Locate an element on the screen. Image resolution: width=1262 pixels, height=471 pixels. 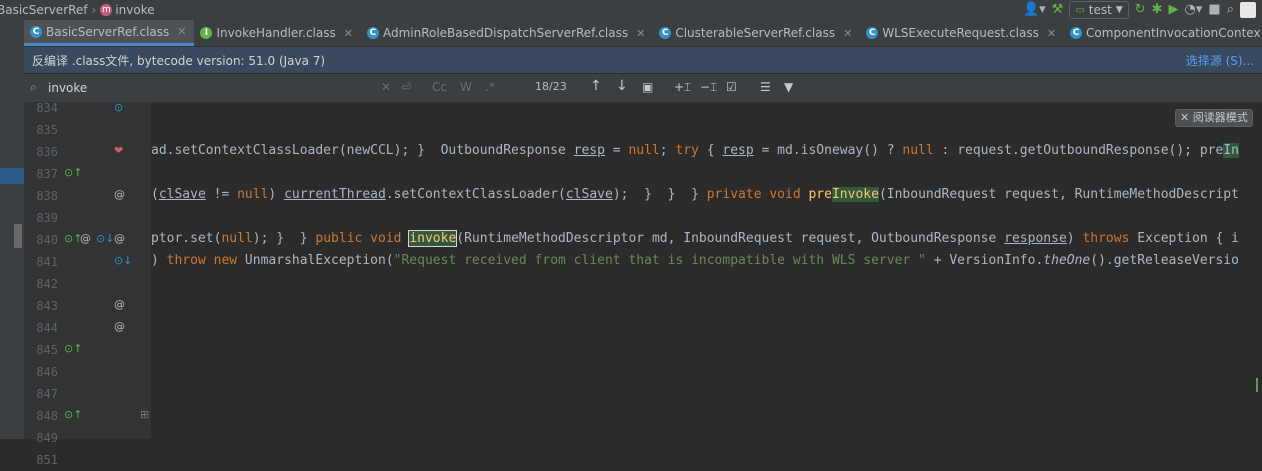
tab-label: WLSExecuteRequest.class is located at coordinates (960, 33).